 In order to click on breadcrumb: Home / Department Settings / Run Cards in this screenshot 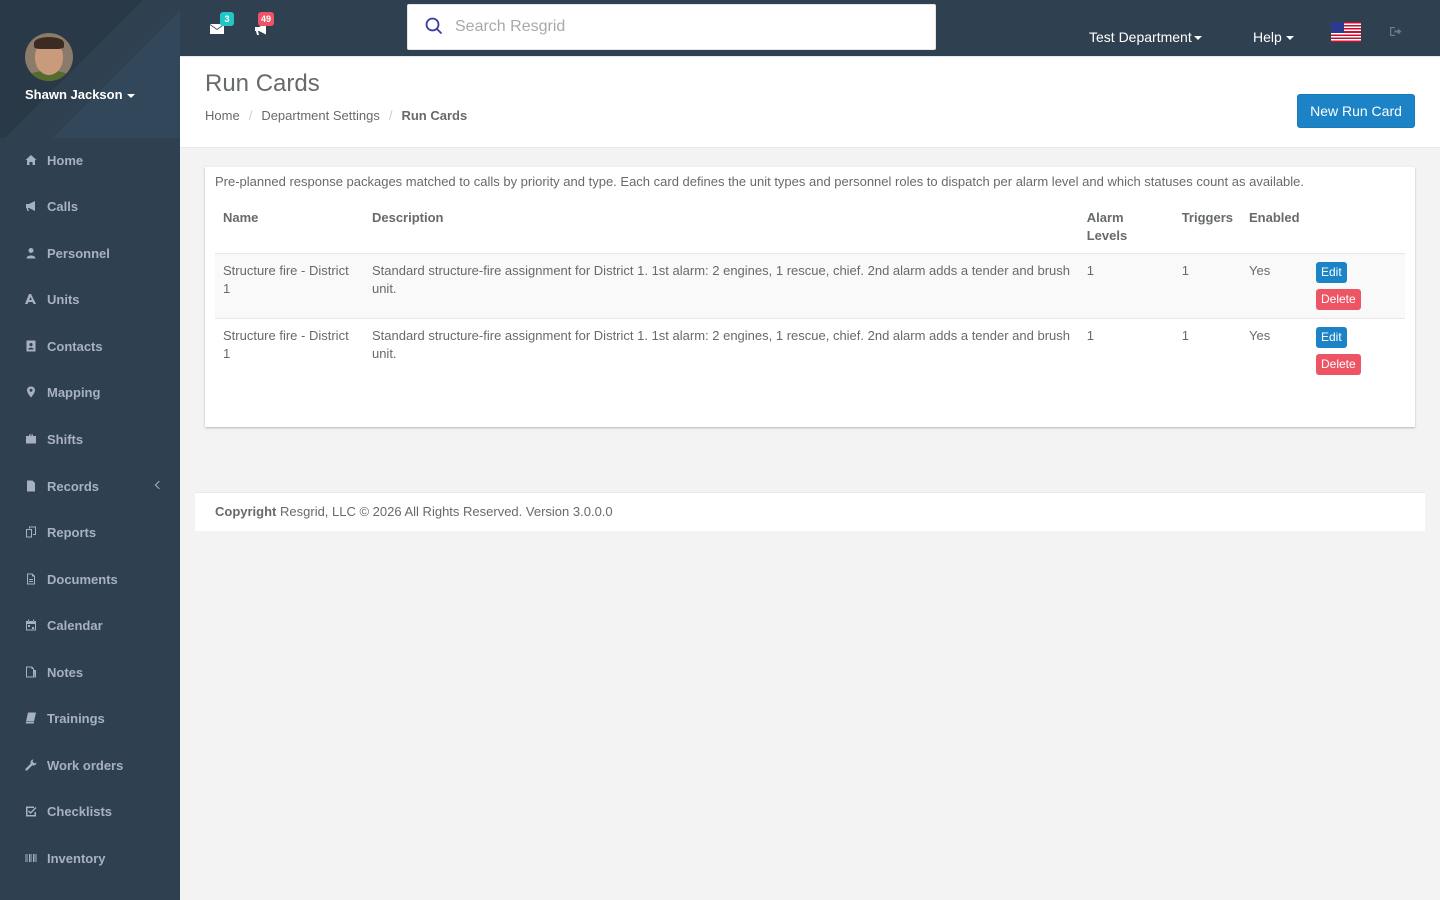, I will do `click(336, 115)`.